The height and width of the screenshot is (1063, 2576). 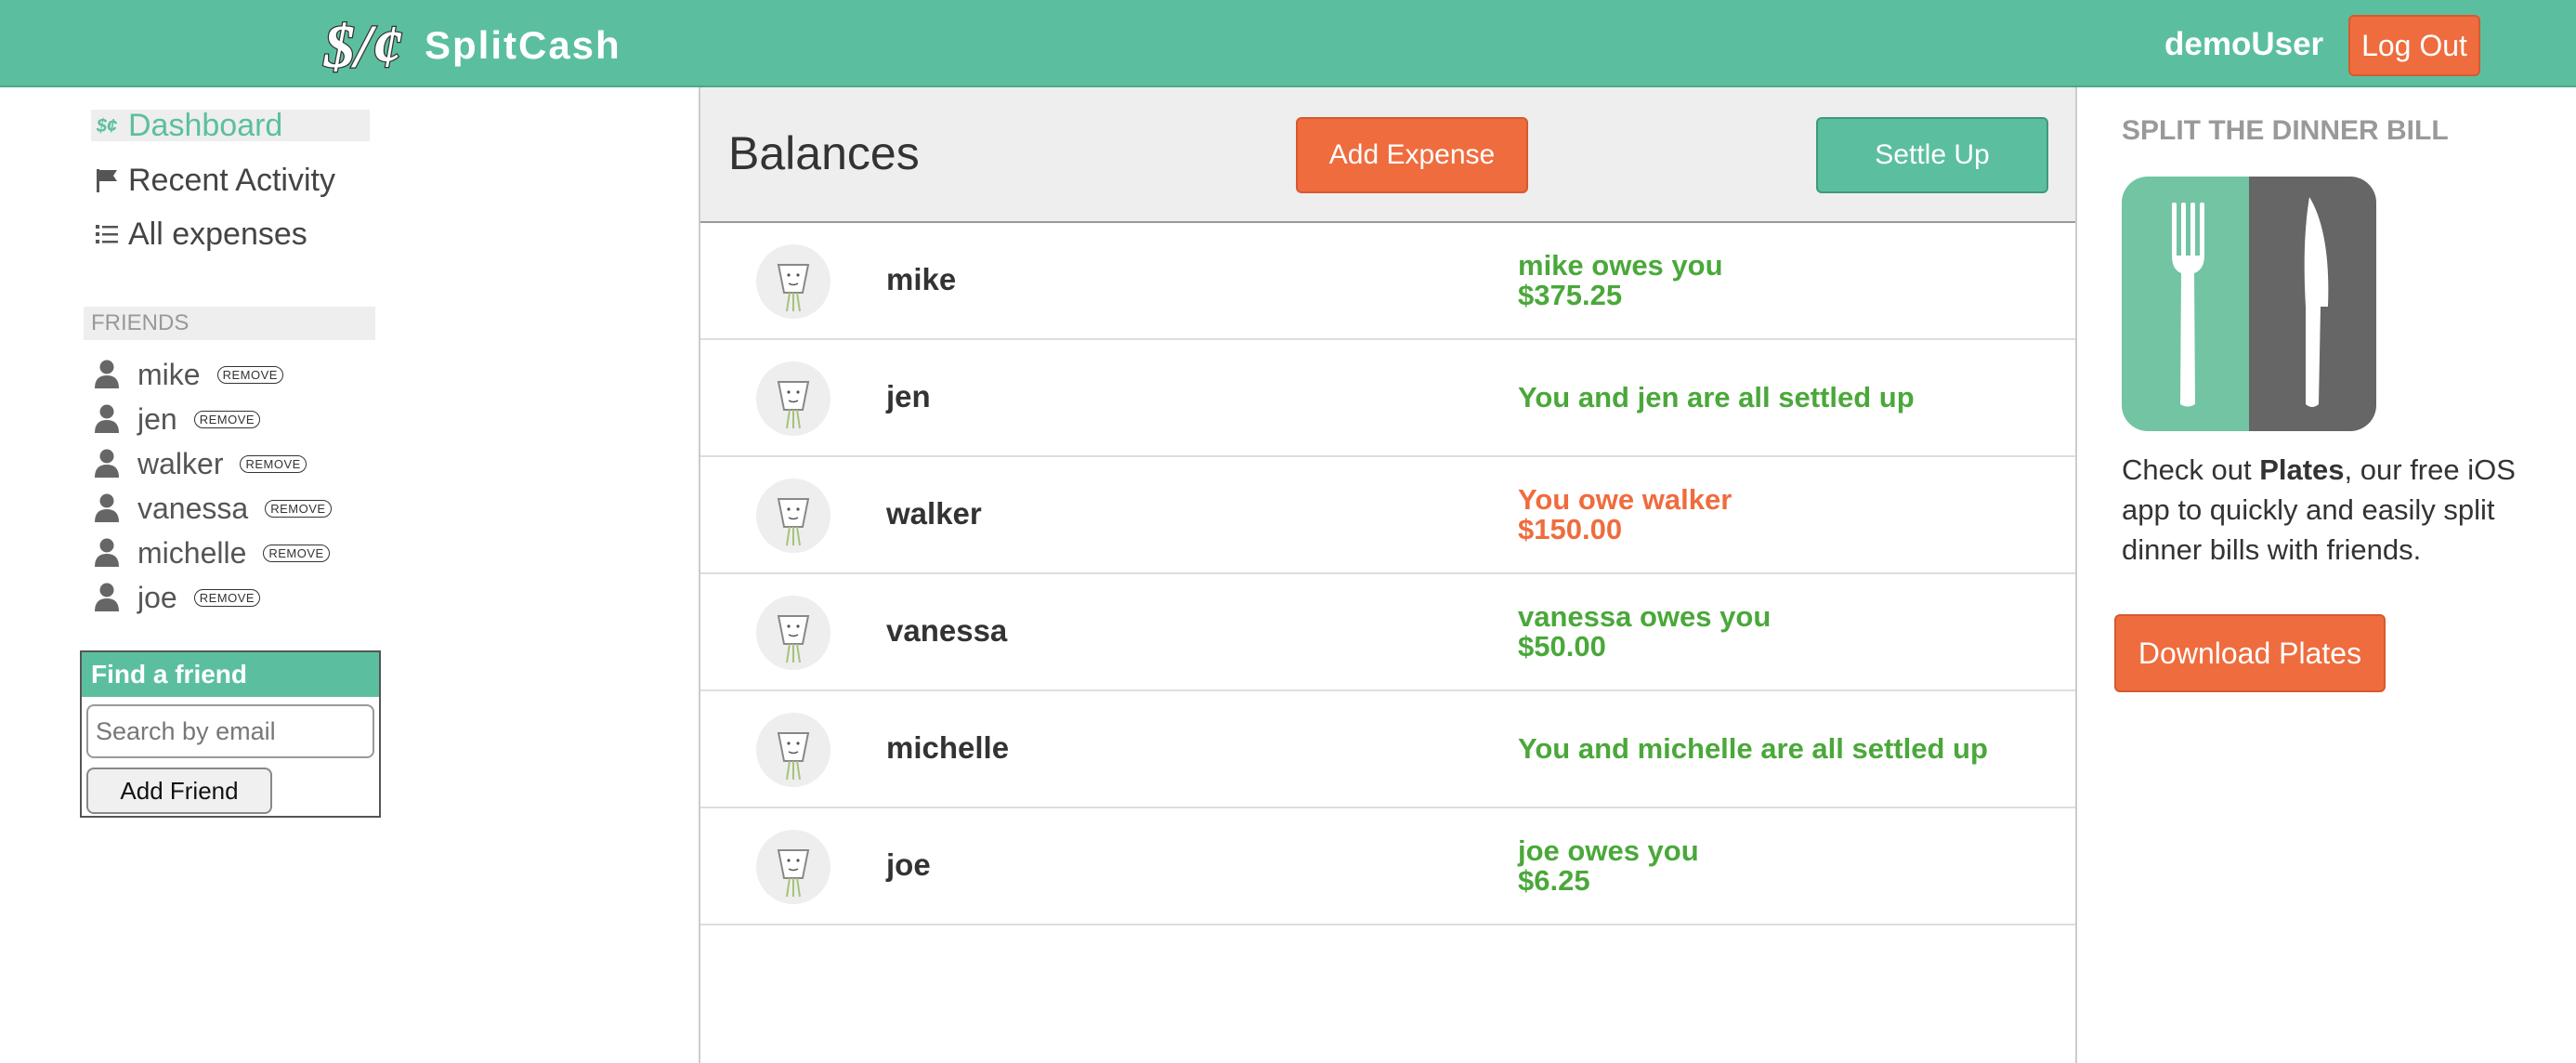 I want to click on balance-row: jen You and jen are all settled up, so click(x=1387, y=398).